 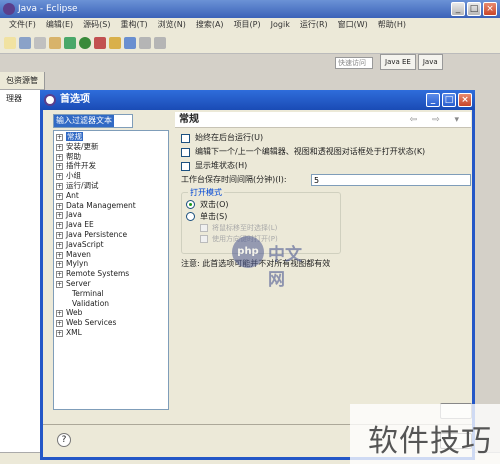 I want to click on maximize-button: □, so click(x=474, y=9).